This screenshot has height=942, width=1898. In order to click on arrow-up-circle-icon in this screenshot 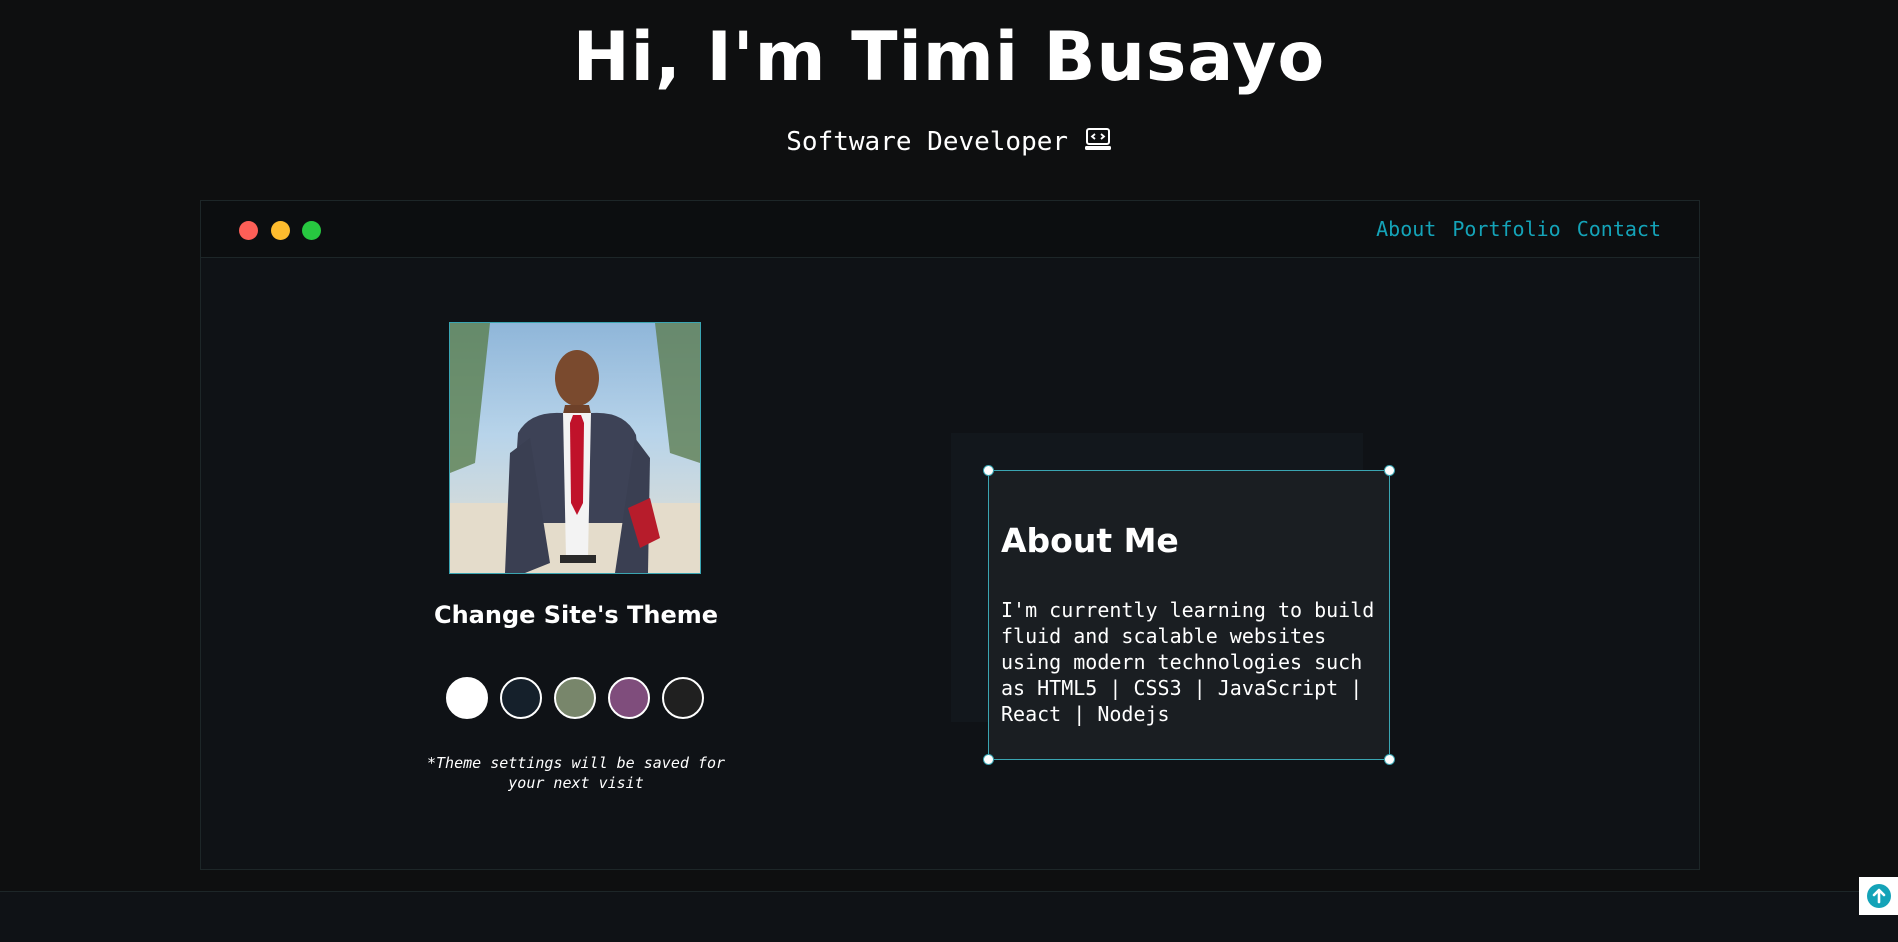, I will do `click(1878, 896)`.